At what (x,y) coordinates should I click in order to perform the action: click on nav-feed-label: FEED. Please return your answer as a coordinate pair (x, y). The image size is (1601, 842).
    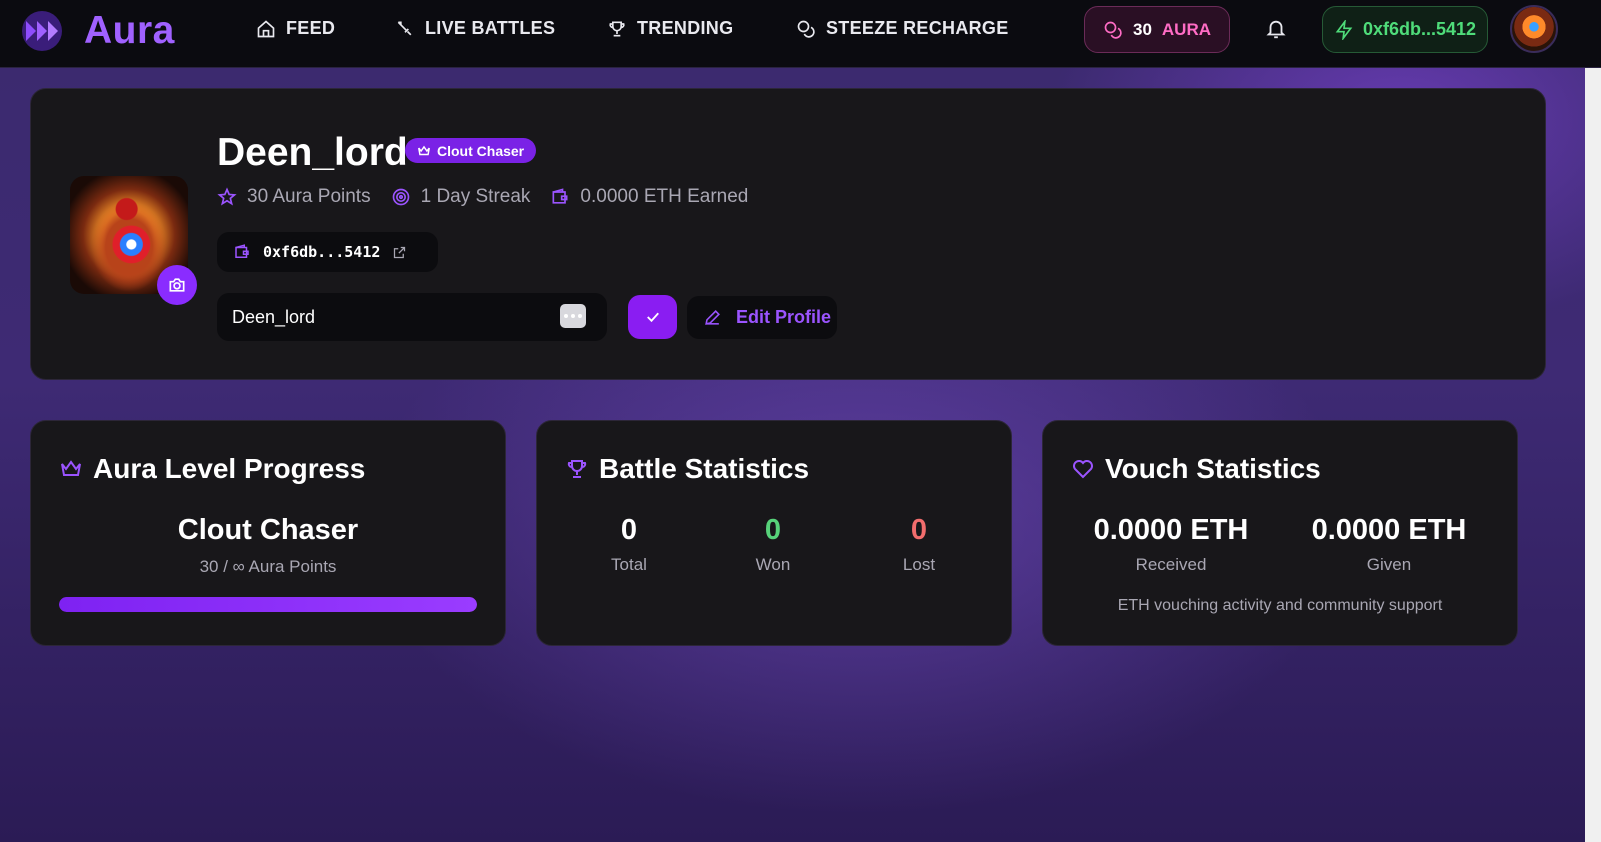
    Looking at the image, I should click on (311, 28).